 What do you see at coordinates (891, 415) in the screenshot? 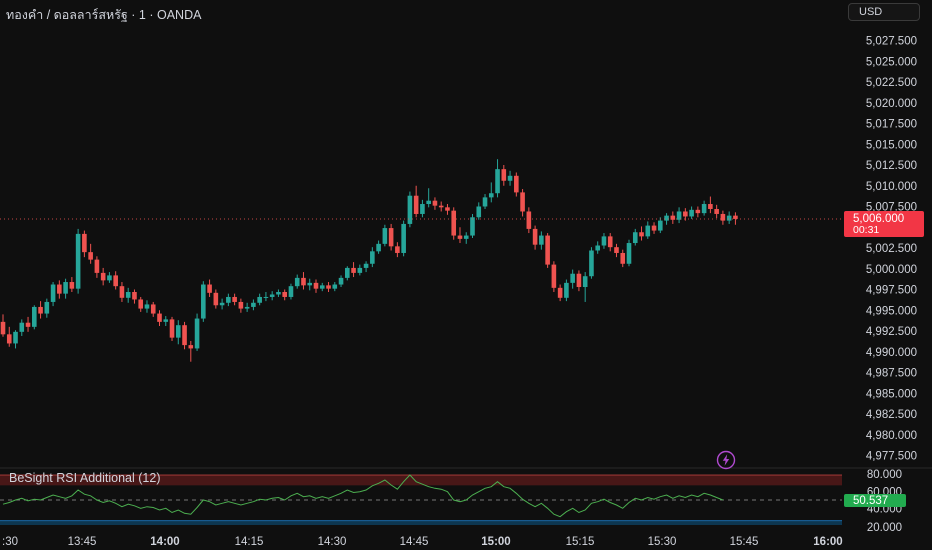
I see `price-axis-tick: 4,982.500` at bounding box center [891, 415].